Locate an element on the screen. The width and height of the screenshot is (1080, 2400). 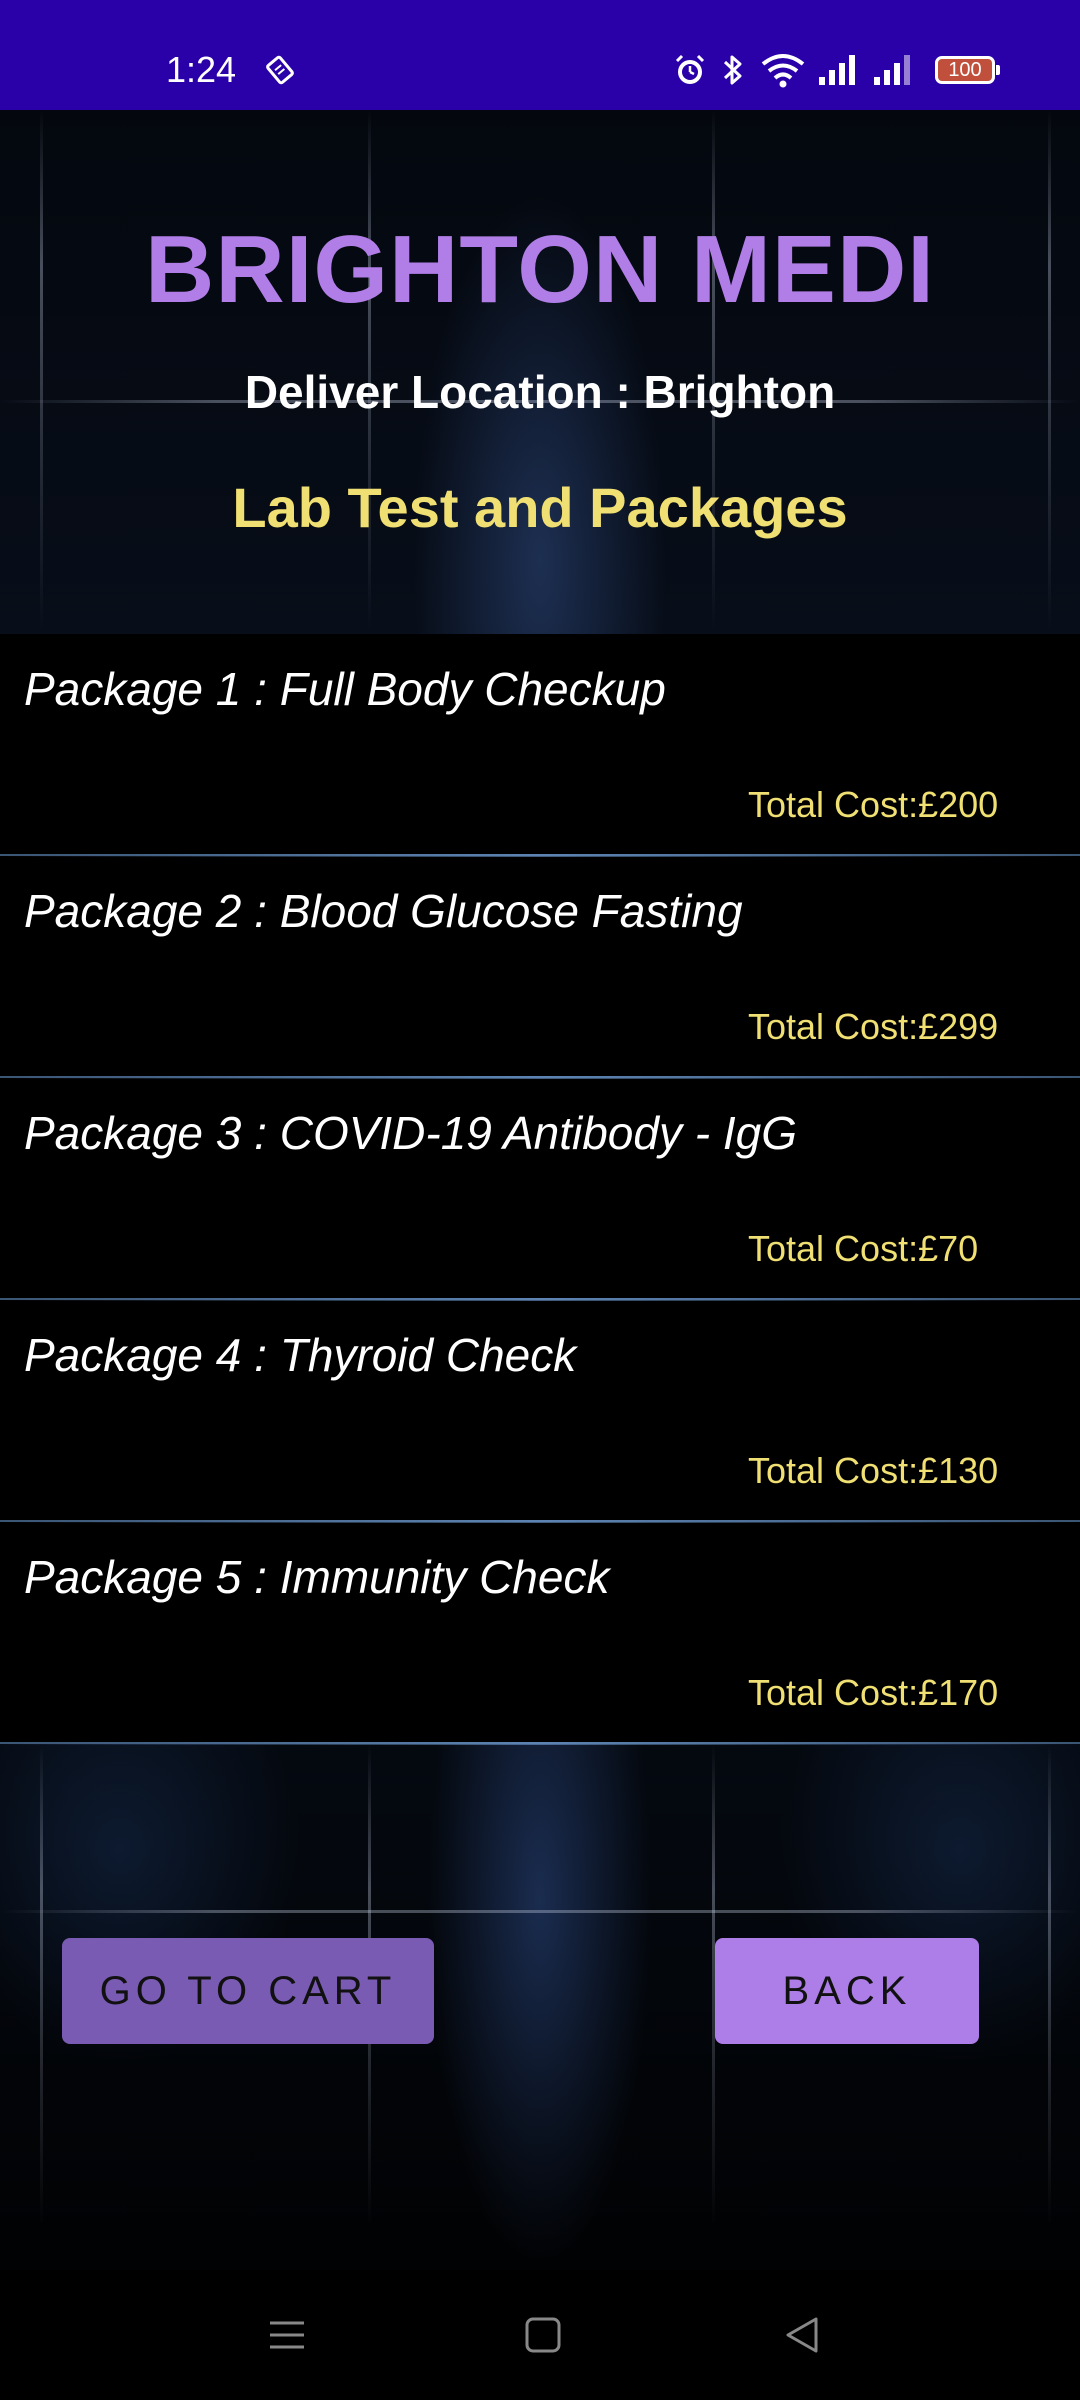
go-to-cart-button: GO TO CART is located at coordinates (248, 1991).